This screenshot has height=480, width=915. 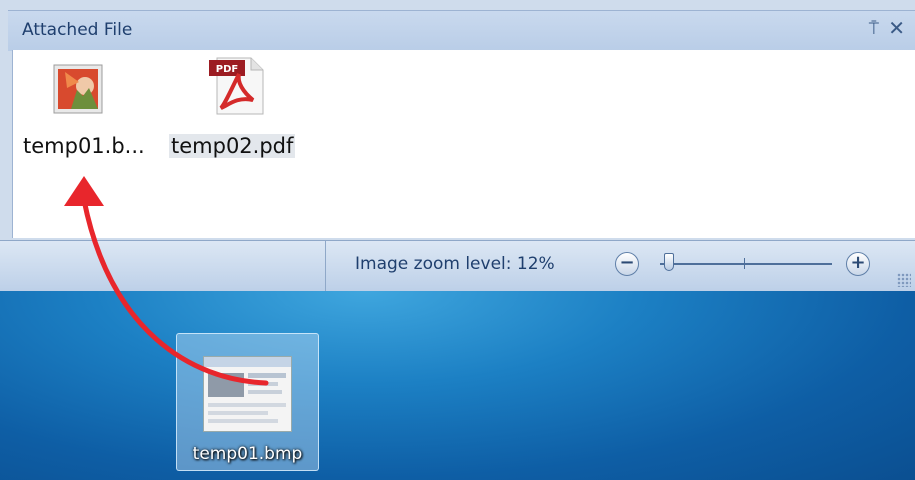 I want to click on status-bar: Image zoom level: 12% − +, so click(x=457, y=265).